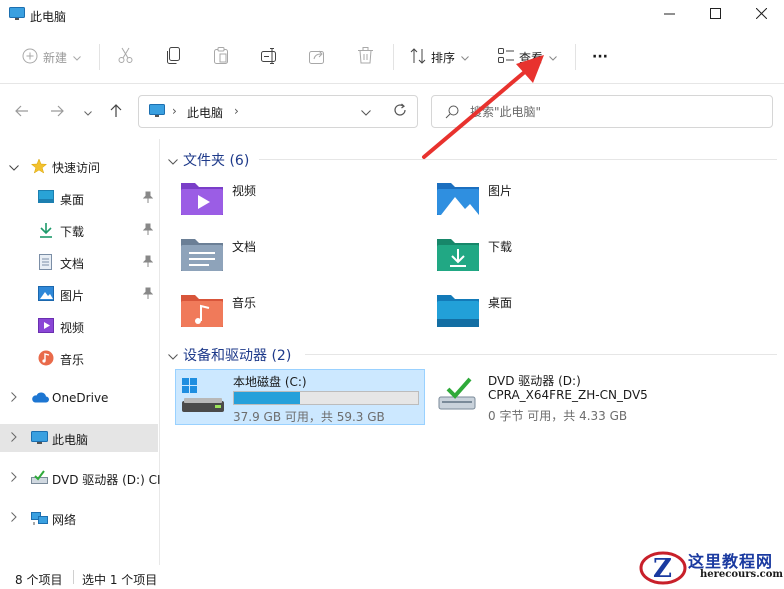 The image size is (784, 589). What do you see at coordinates (542, 255) in the screenshot?
I see `folder-item-downloads: 下载` at bounding box center [542, 255].